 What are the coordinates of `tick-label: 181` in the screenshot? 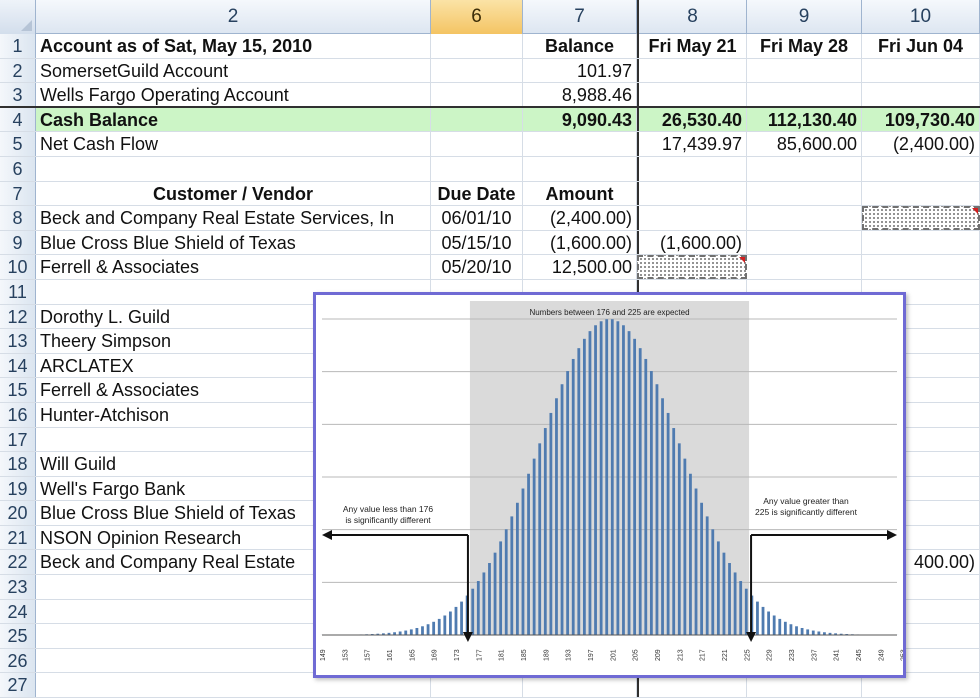 It's located at (502, 655).